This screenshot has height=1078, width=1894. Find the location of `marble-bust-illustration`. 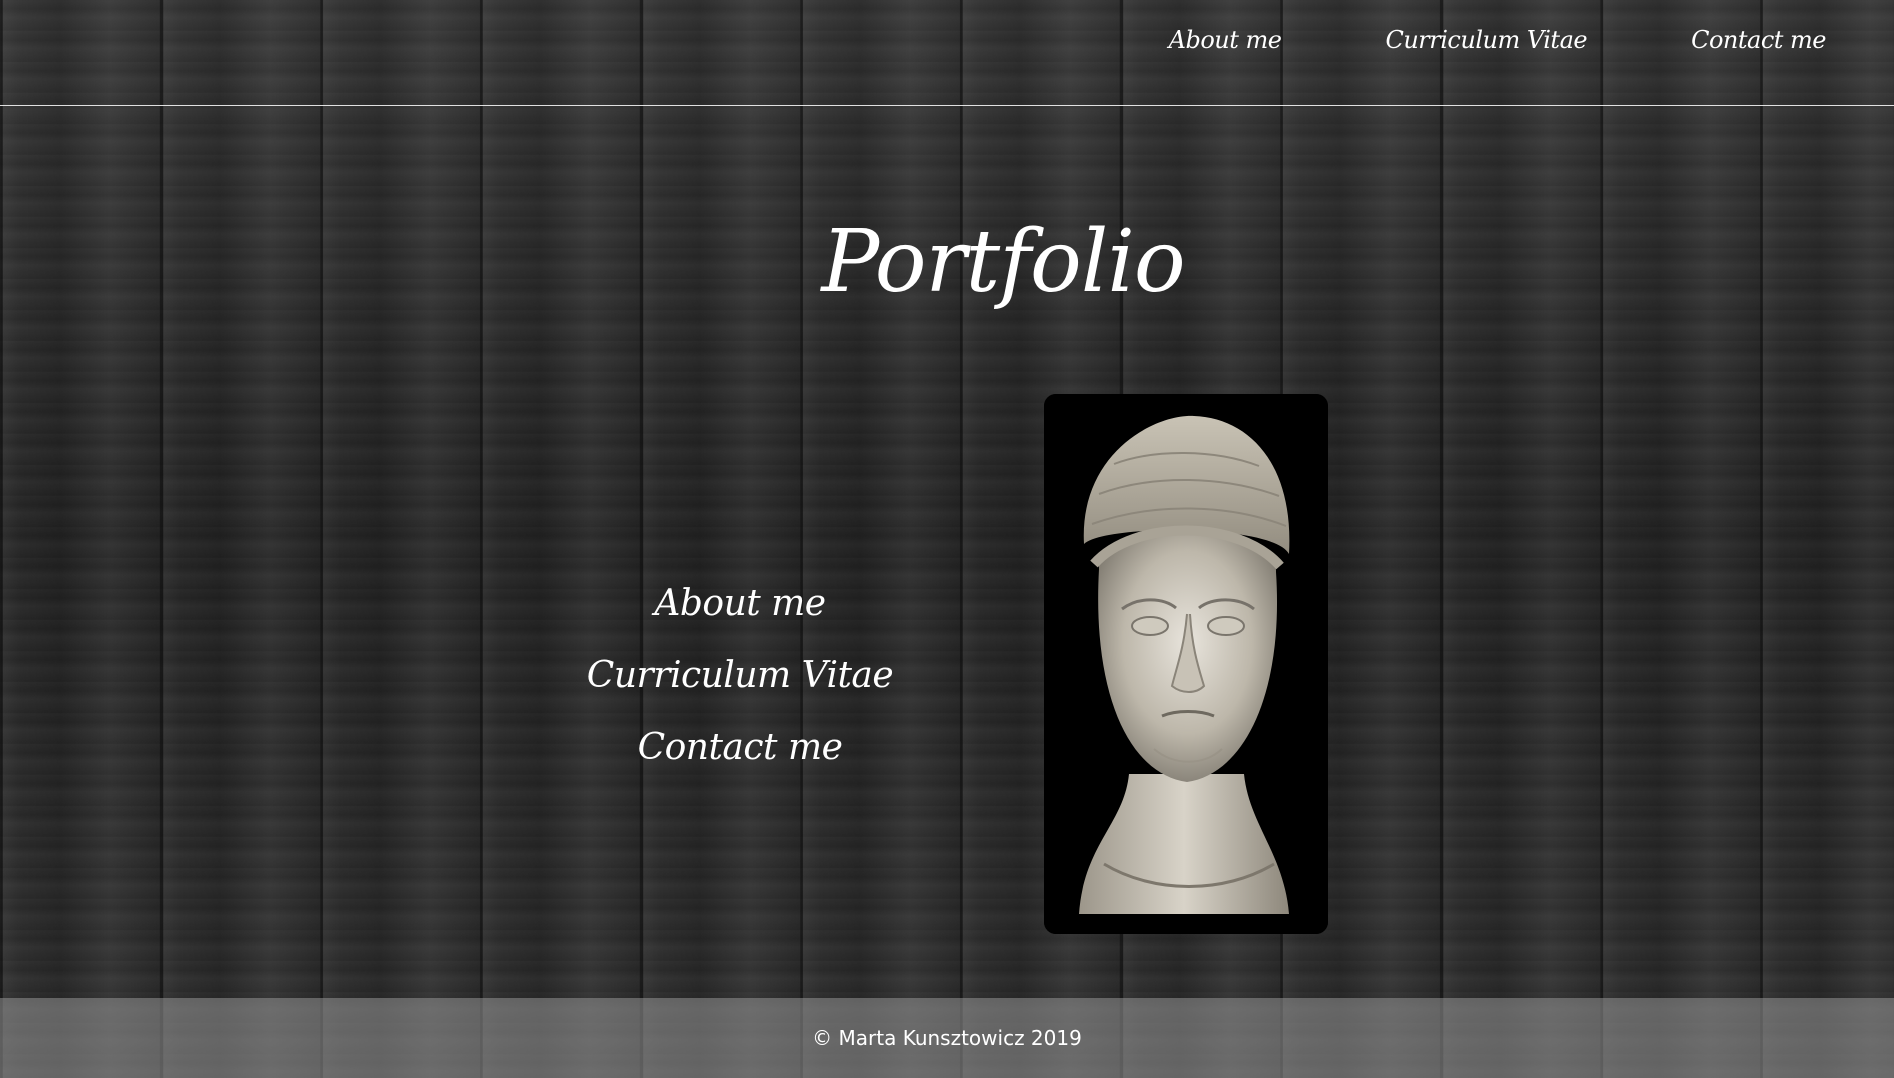

marble-bust-illustration is located at coordinates (1186, 664).